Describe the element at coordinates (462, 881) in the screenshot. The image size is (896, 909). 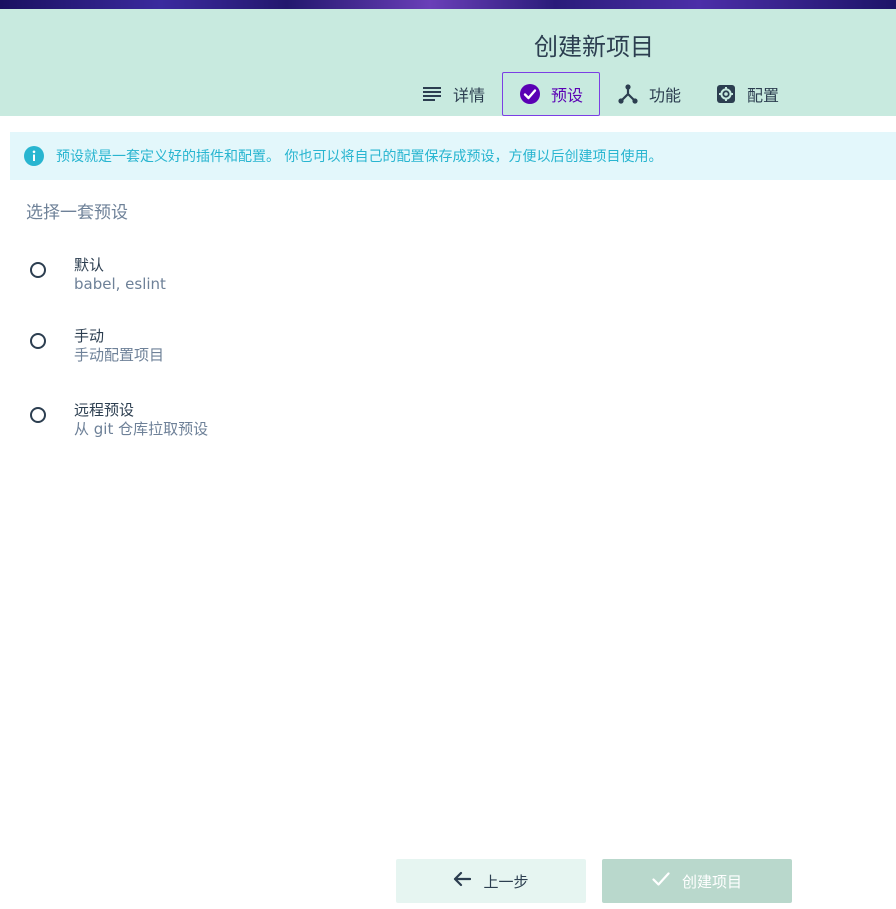
I see `arrow-left-icon` at that location.